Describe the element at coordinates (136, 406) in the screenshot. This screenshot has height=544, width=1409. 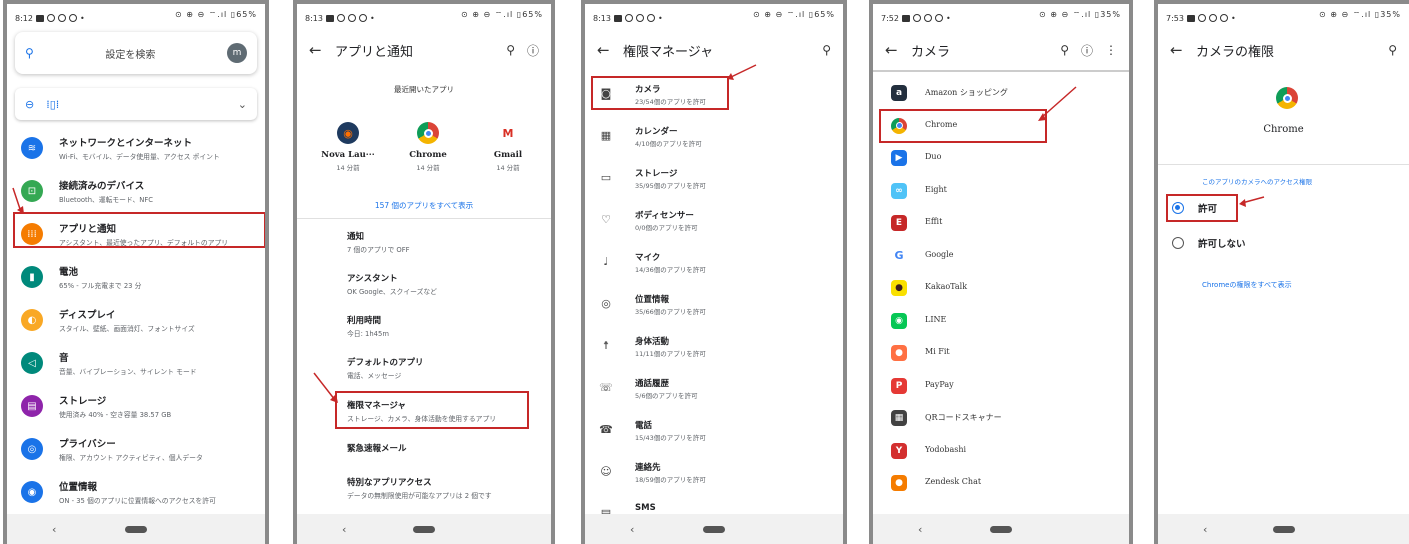
I see `settings-item: ▤ ストレージ 使用済み 40% - 空き容量 38.57 GB` at that location.